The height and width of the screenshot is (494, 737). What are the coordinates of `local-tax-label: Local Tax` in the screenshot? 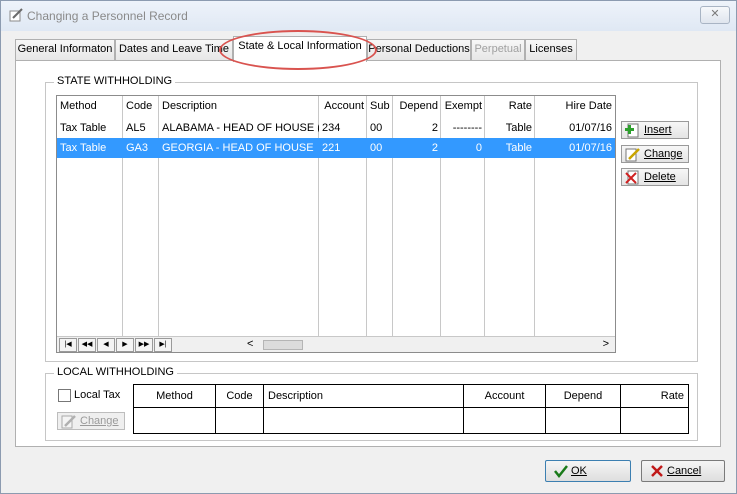 It's located at (97, 395).